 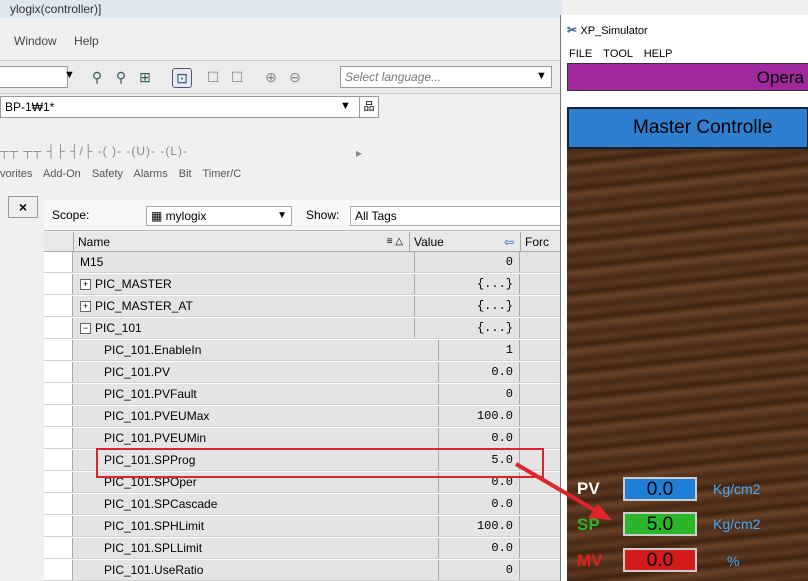 What do you see at coordinates (34, 77) in the screenshot?
I see `toolbar-combo` at bounding box center [34, 77].